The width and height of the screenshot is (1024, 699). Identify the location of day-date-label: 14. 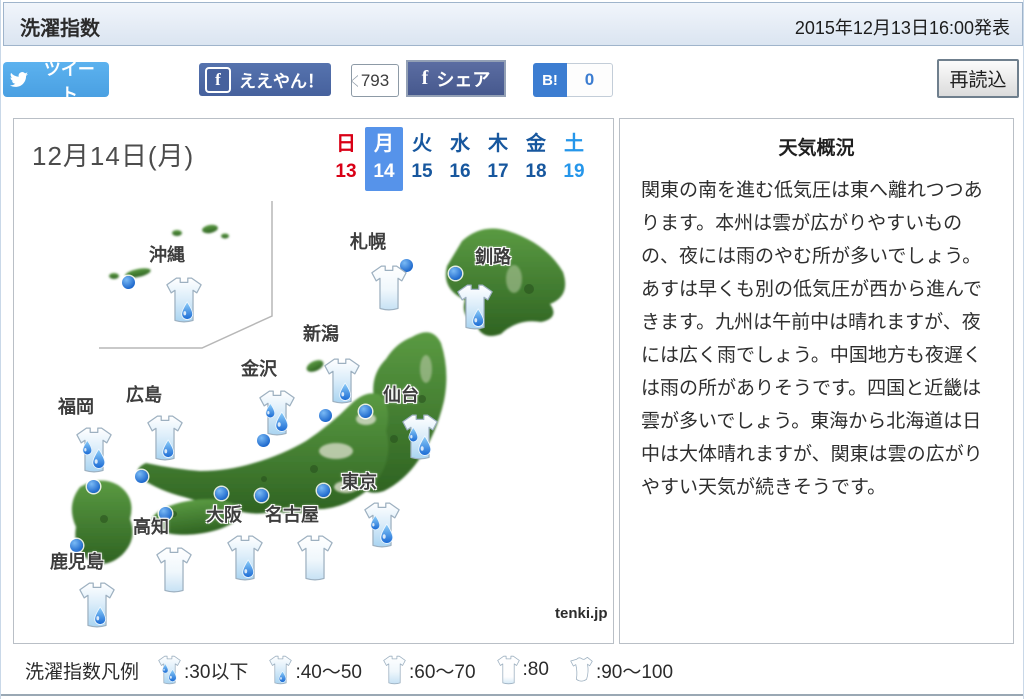
(384, 171).